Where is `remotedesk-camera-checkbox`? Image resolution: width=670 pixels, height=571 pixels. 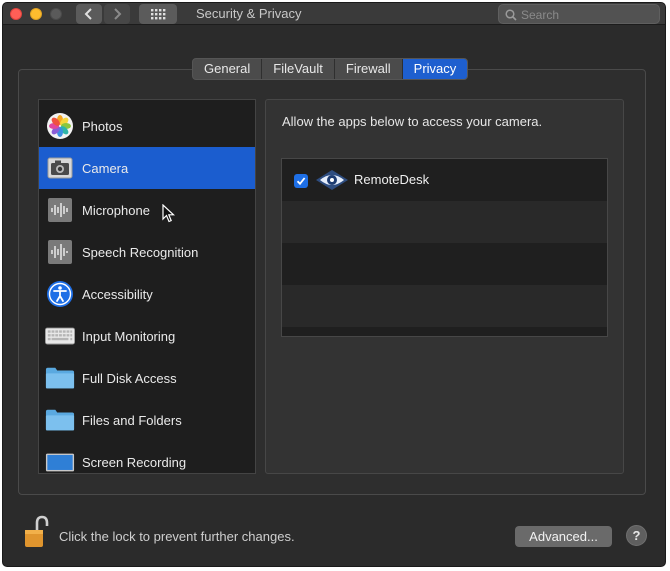 remotedesk-camera-checkbox is located at coordinates (301, 181).